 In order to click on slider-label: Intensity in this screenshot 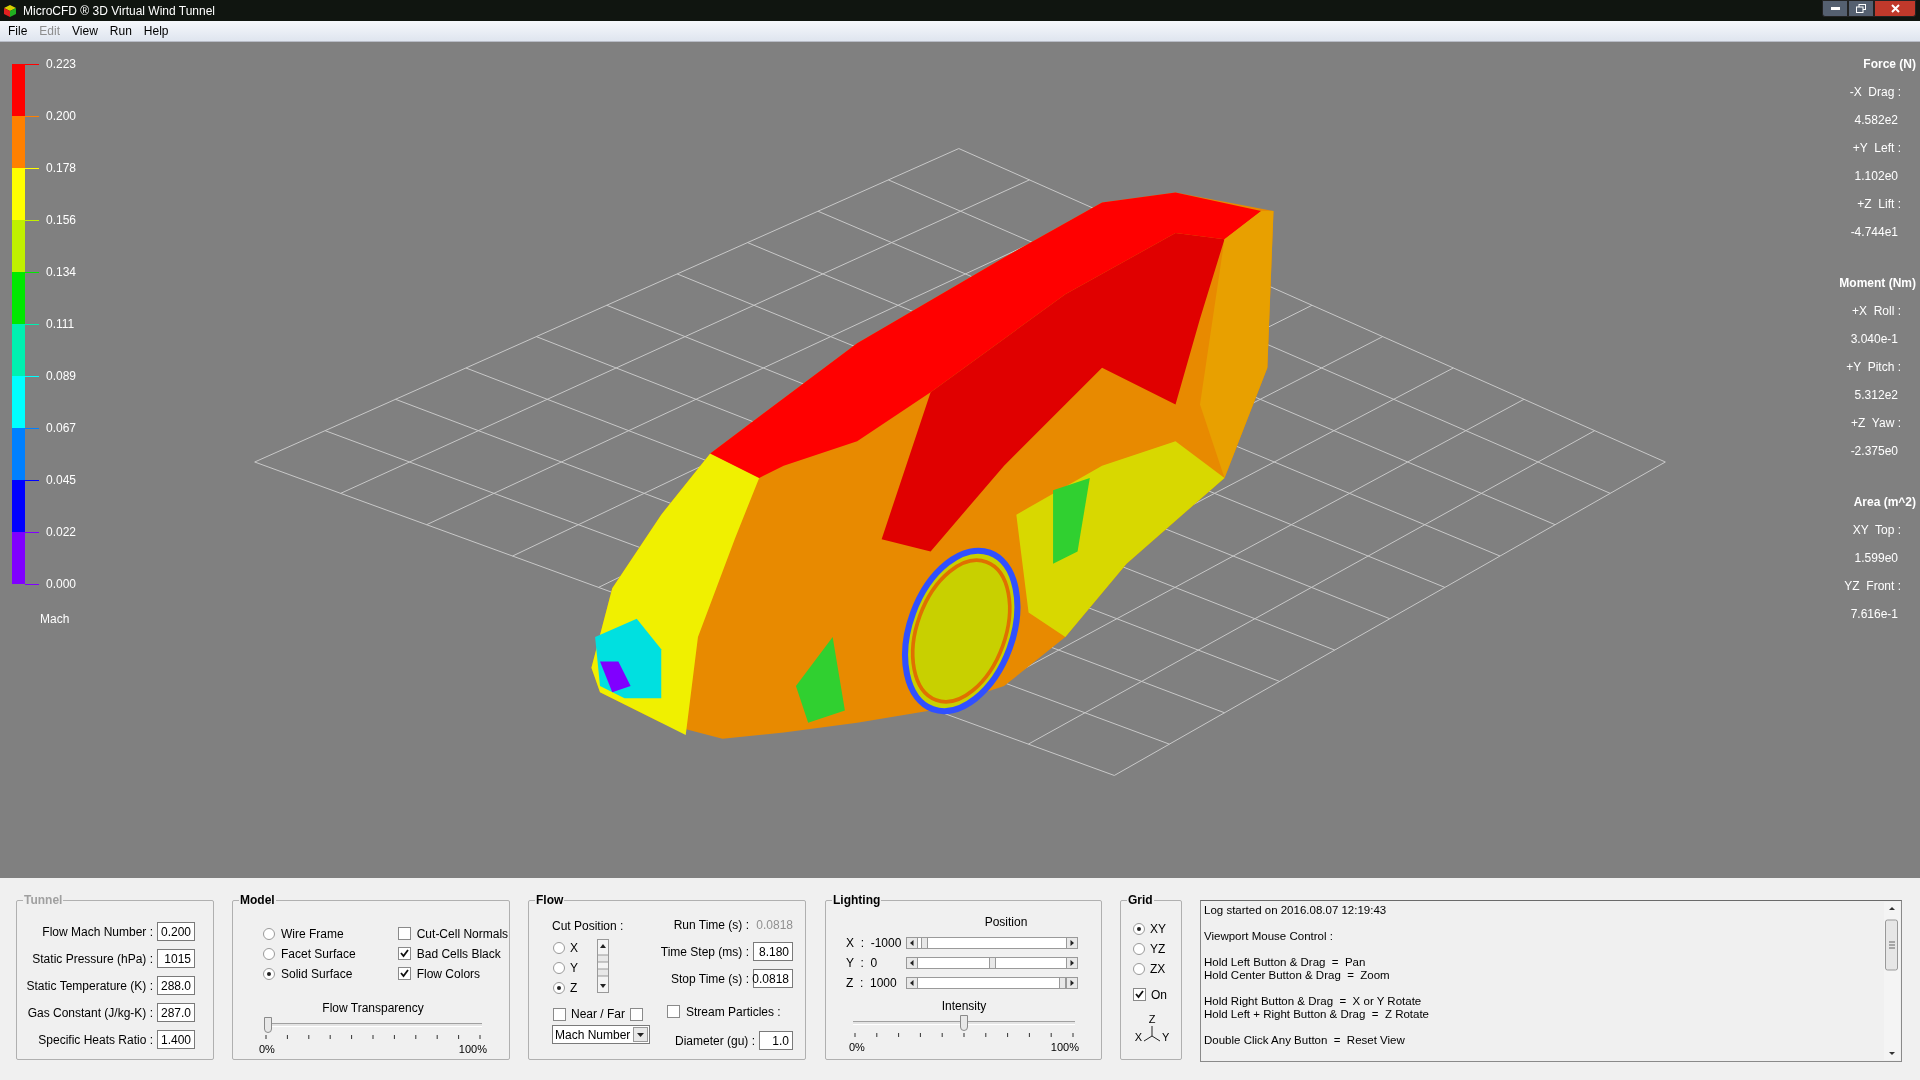, I will do `click(964, 1006)`.